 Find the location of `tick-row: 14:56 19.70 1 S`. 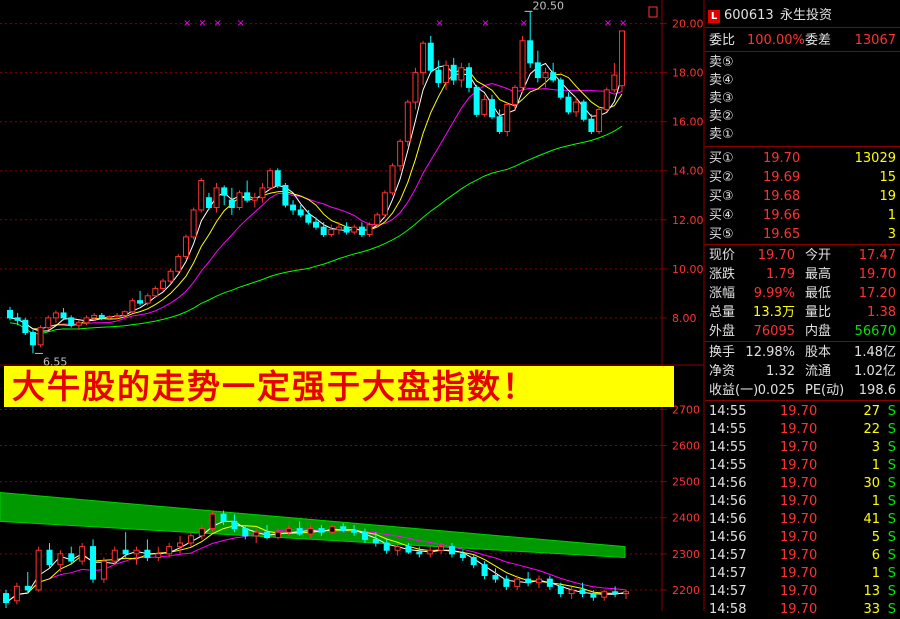

tick-row: 14:56 19.70 1 S is located at coordinates (802, 502).